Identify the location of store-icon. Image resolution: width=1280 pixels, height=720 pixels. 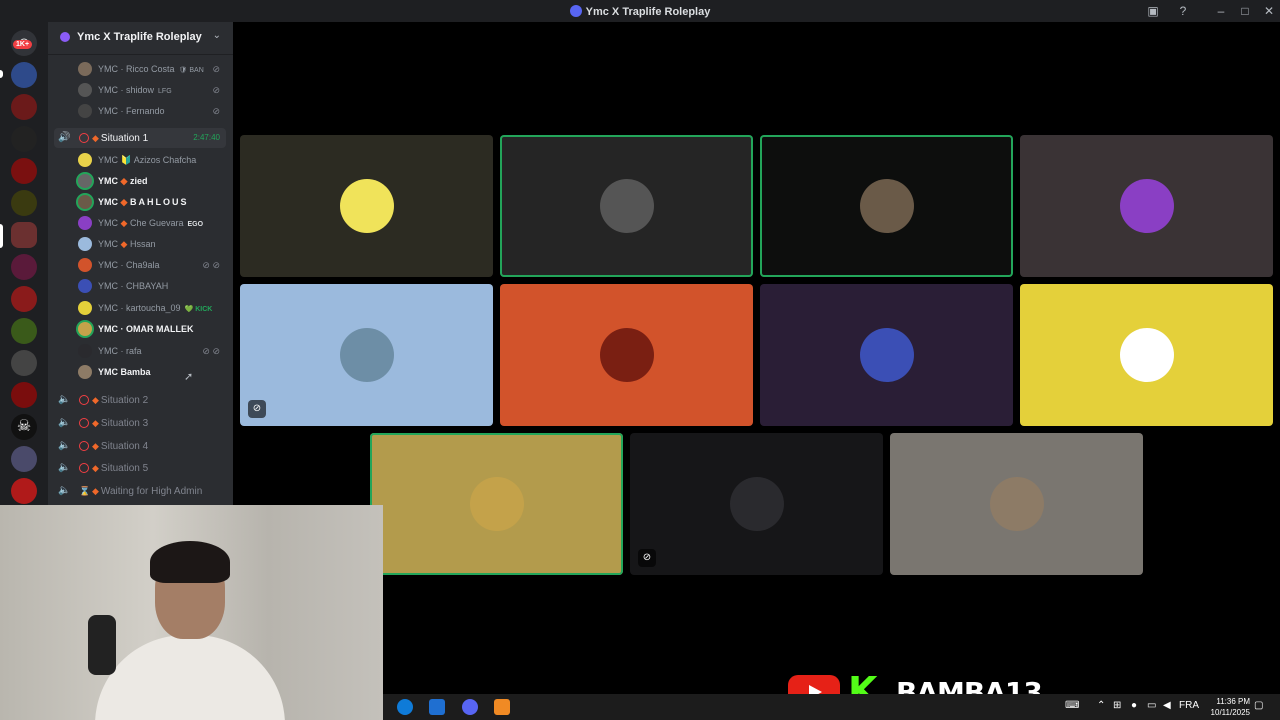
(437, 707).